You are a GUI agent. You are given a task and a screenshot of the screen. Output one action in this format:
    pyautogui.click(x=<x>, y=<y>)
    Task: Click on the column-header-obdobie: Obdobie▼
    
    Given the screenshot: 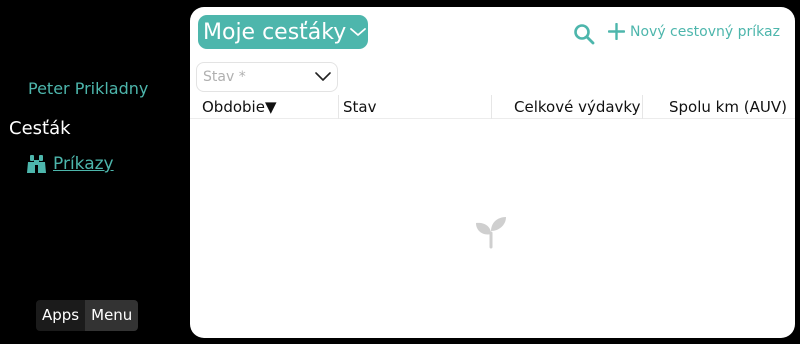 What is the action you would take?
    pyautogui.click(x=239, y=107)
    